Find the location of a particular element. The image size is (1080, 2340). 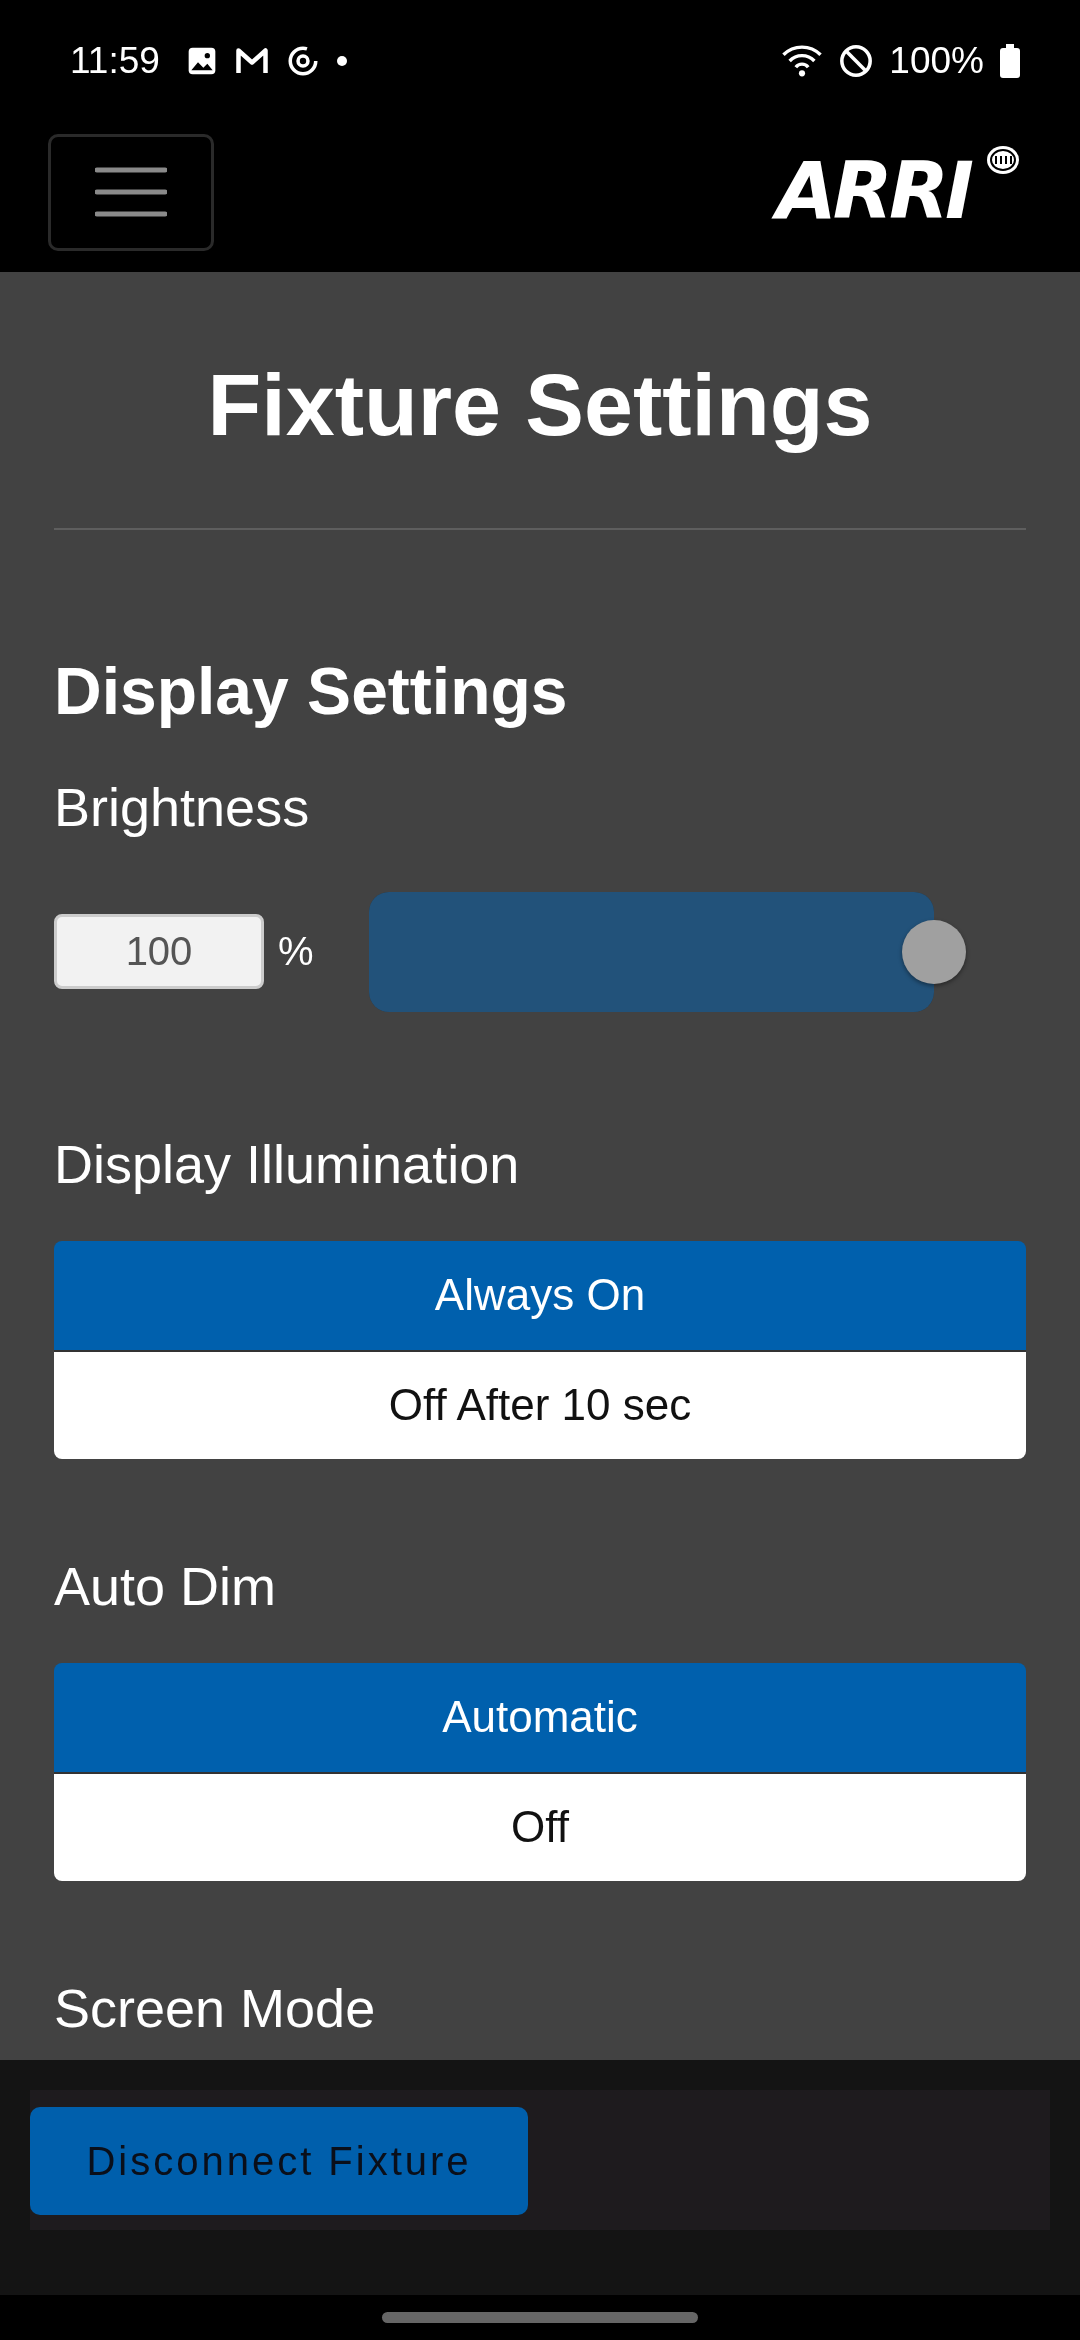

option-button: Always On is located at coordinates (540, 1295).